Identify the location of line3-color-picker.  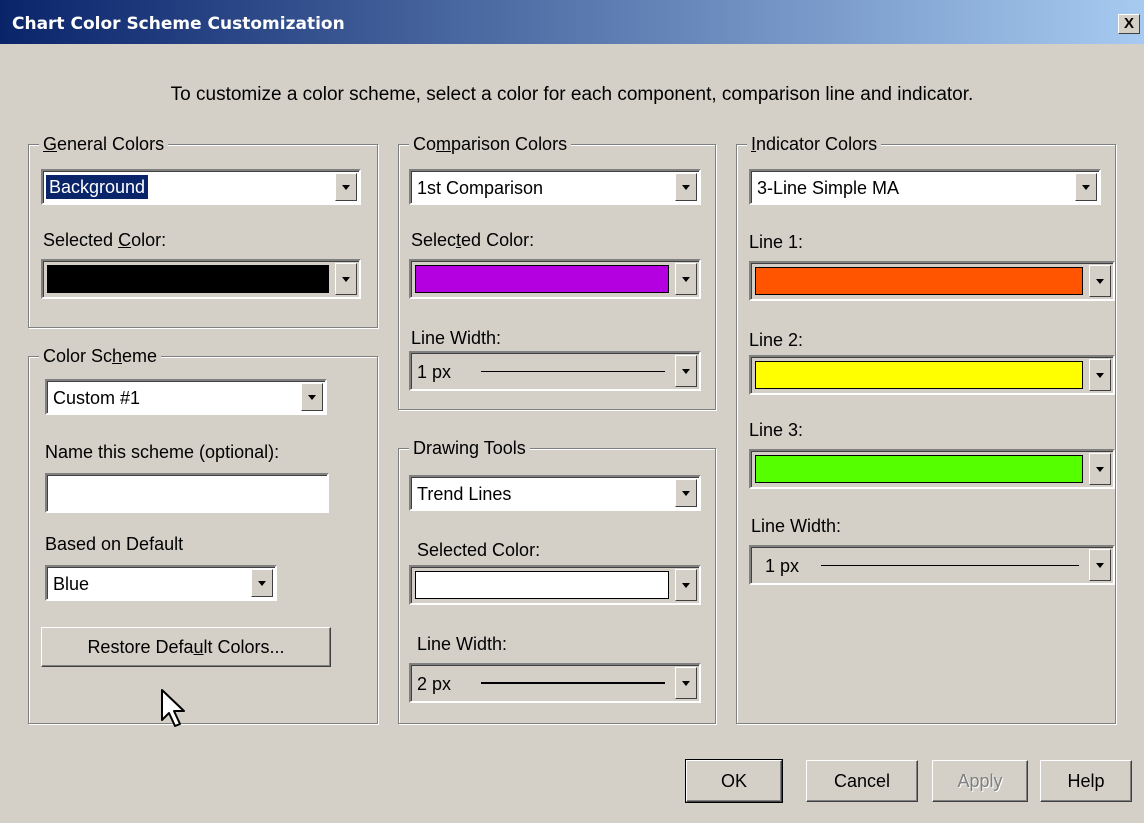
(932, 469).